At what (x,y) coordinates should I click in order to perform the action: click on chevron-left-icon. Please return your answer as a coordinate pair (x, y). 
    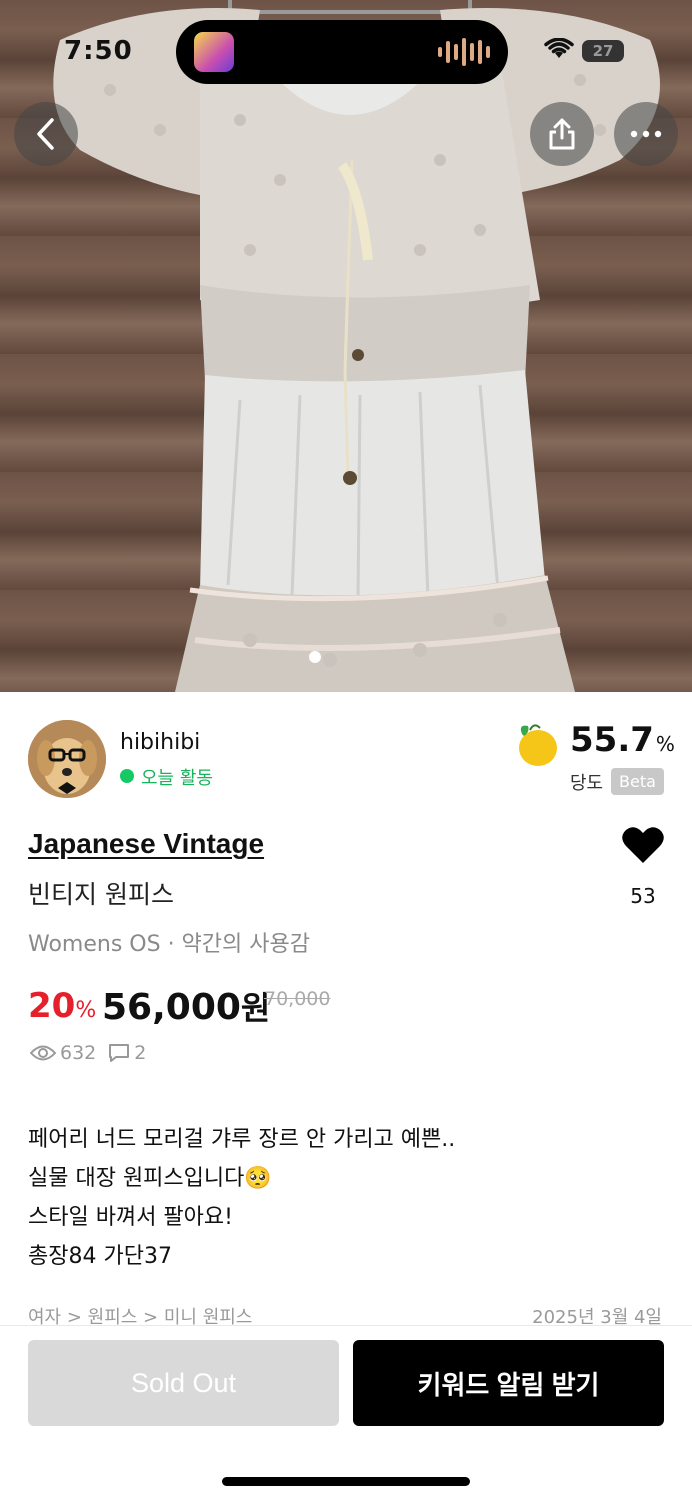
    Looking at the image, I should click on (45, 134).